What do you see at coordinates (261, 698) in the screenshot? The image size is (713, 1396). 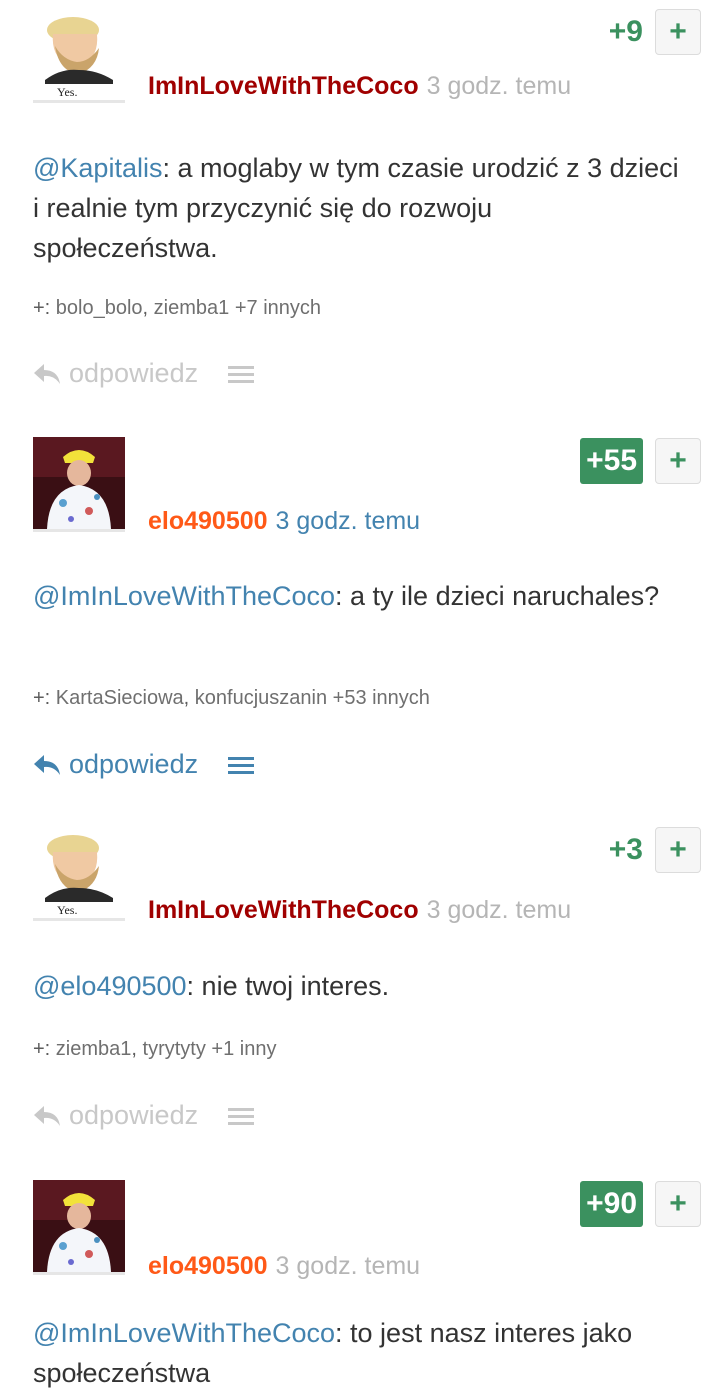 I see `voter-link: konfucjuszanin` at bounding box center [261, 698].